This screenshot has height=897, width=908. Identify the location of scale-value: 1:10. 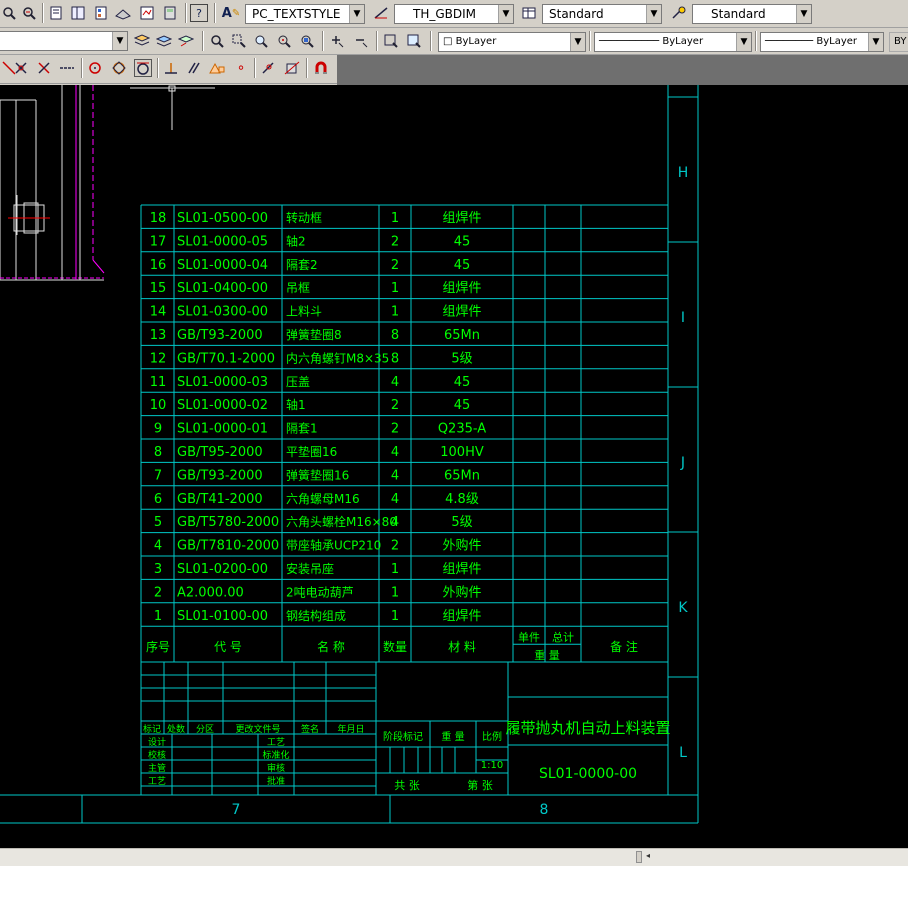
(492, 765).